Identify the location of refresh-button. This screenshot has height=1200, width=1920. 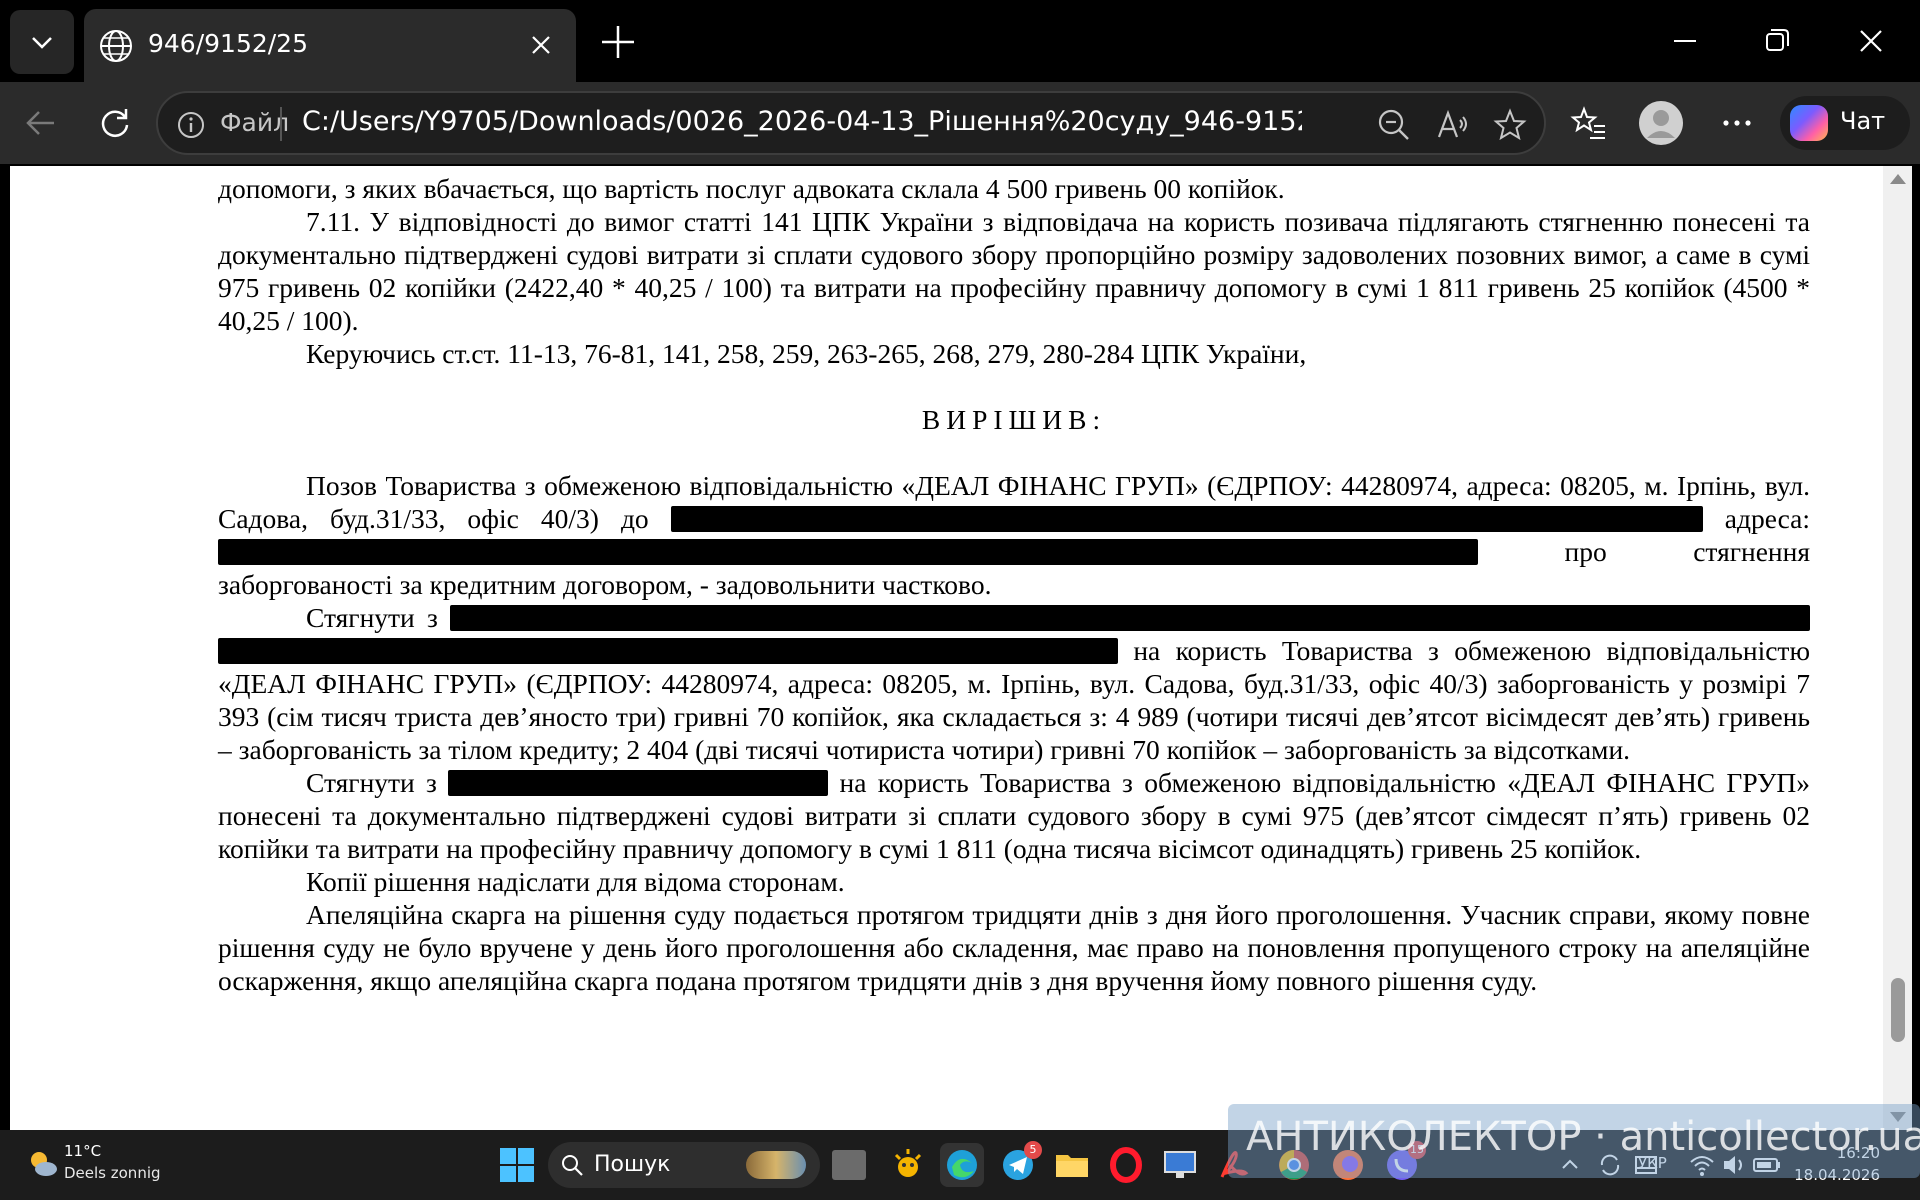
(115, 123).